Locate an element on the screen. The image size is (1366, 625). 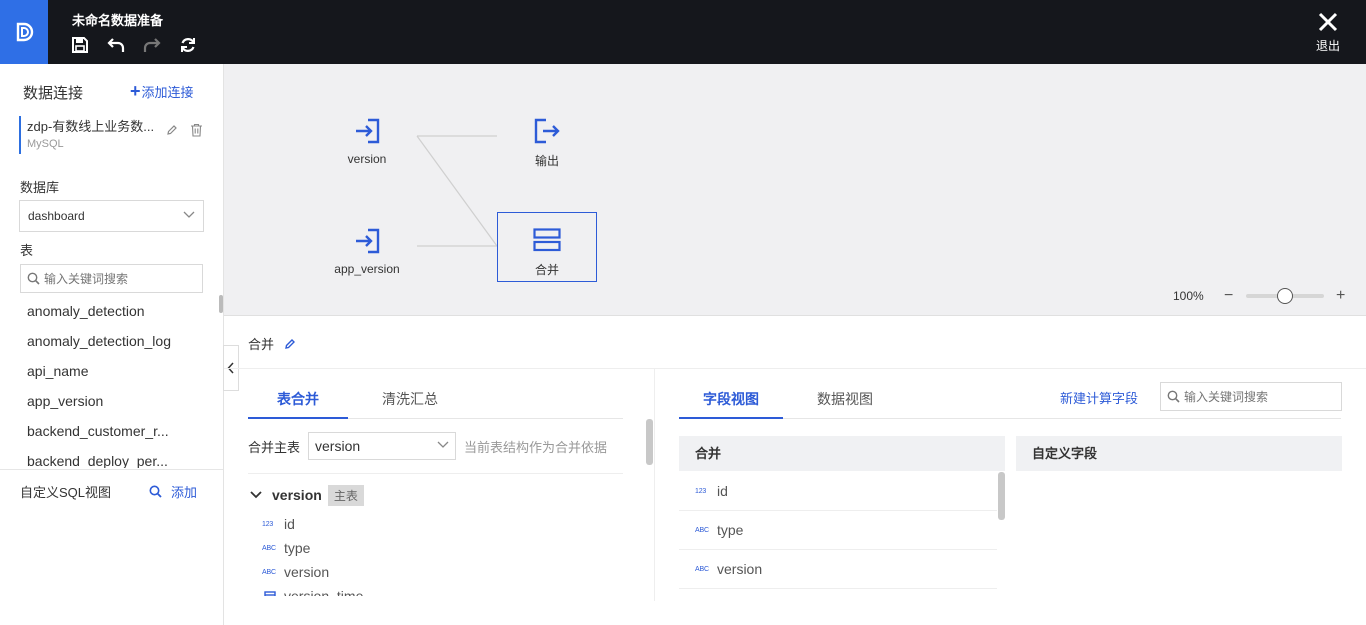
date-type-icon is located at coordinates (270, 593).